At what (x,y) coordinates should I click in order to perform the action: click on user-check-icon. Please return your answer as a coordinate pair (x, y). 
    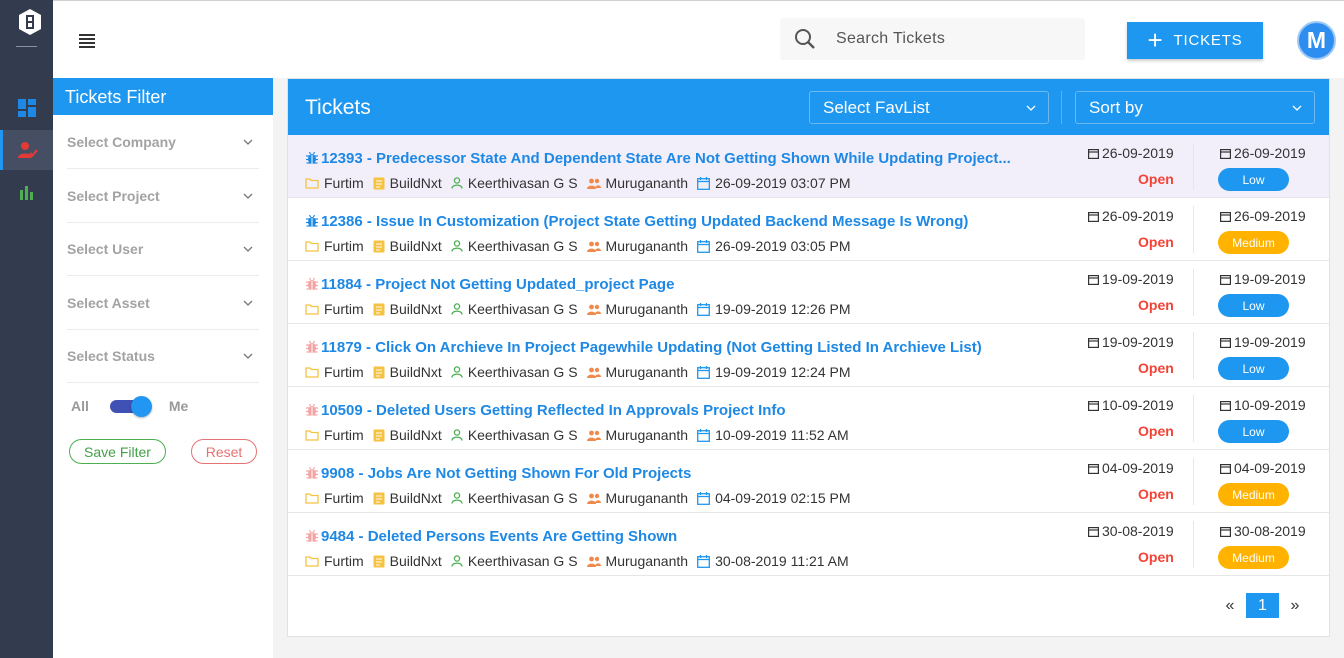
    Looking at the image, I should click on (28, 150).